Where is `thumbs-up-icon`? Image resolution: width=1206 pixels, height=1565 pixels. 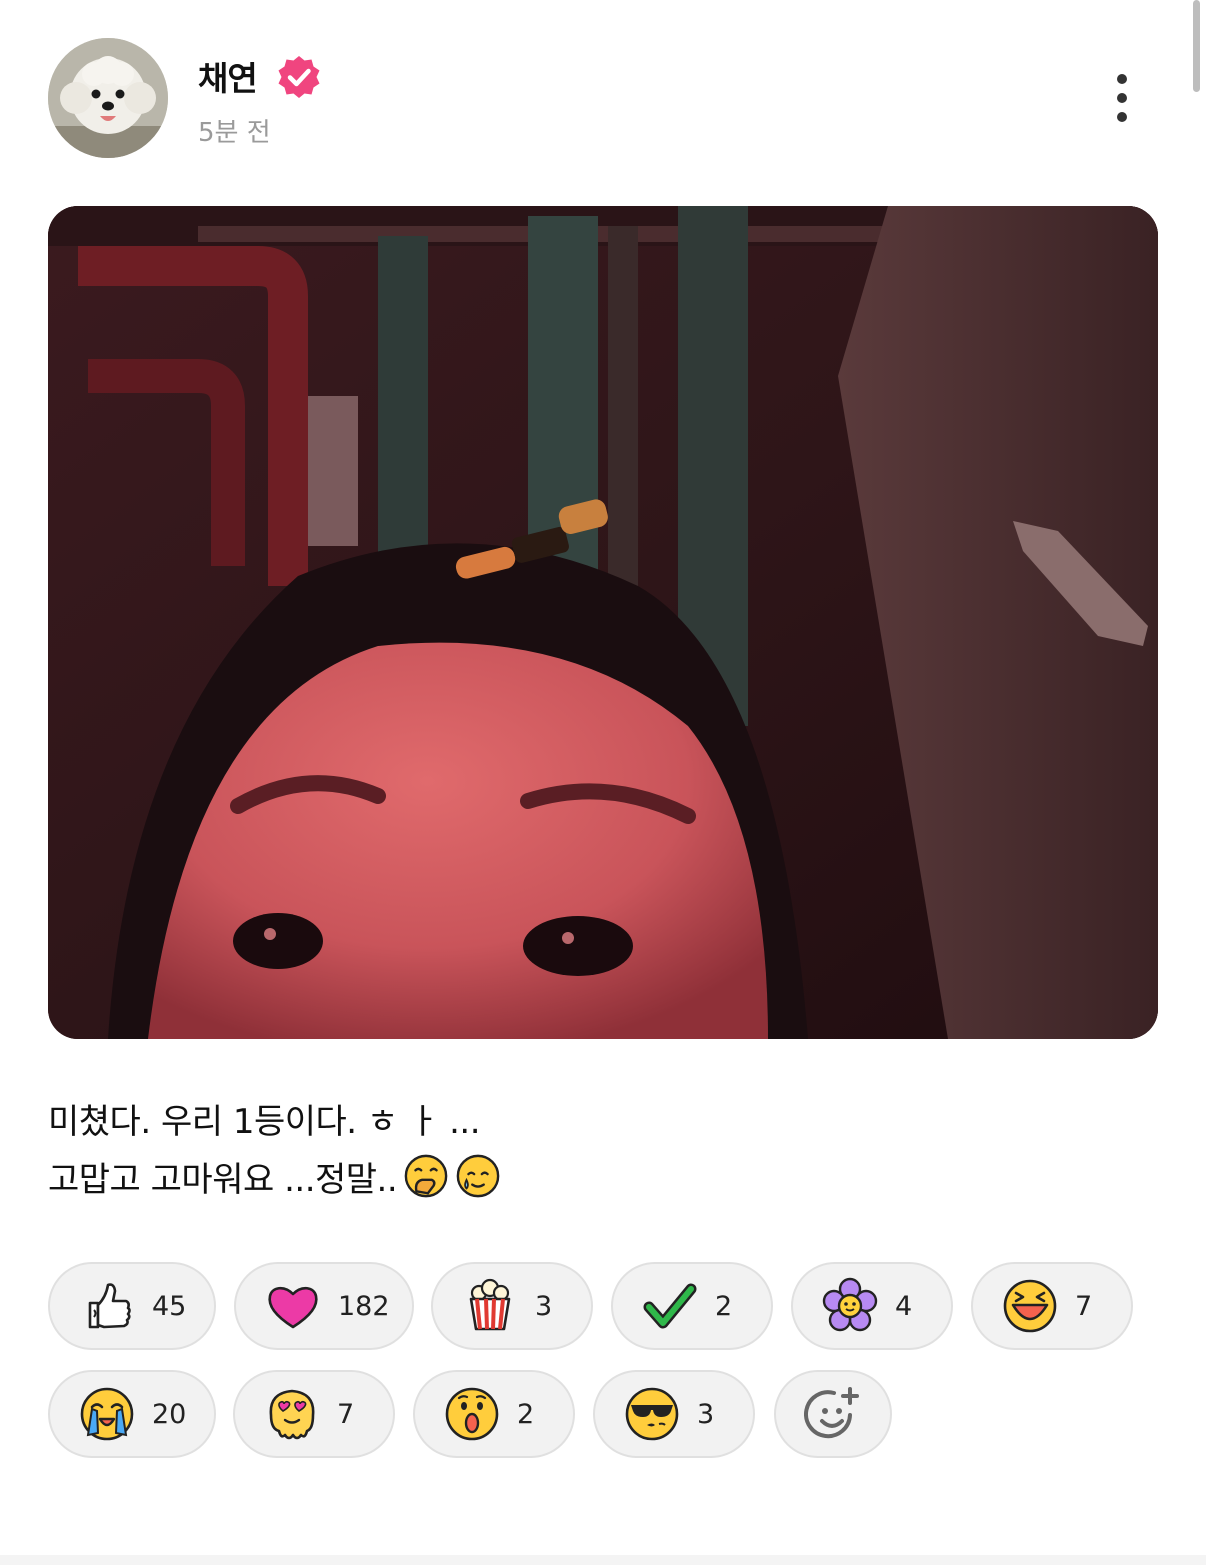 thumbs-up-icon is located at coordinates (109, 1306).